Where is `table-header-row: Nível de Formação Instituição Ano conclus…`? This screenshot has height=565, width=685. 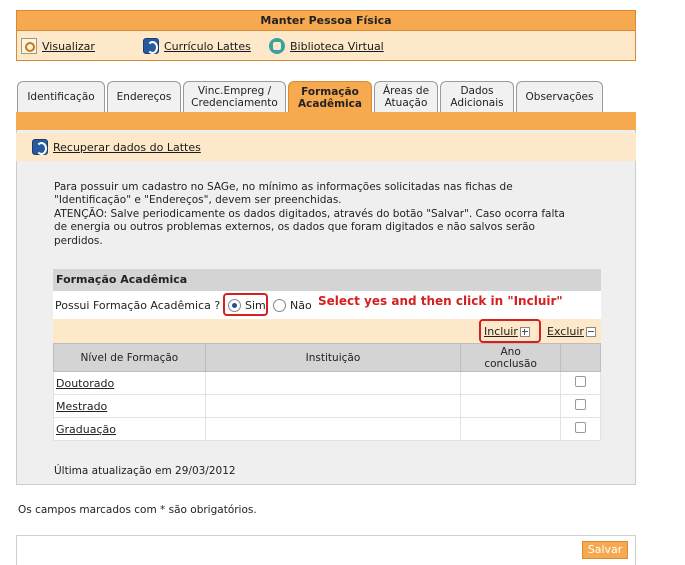 table-header-row: Nível de Formação Instituição Ano conclus… is located at coordinates (327, 357).